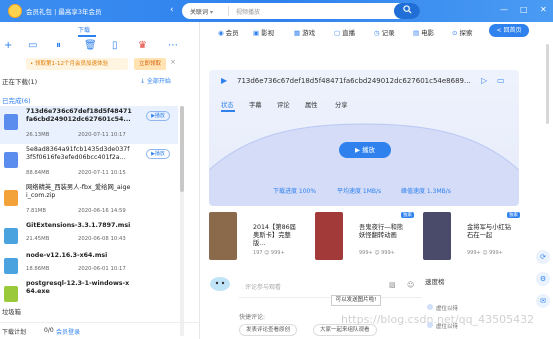 The image size is (553, 339). Describe the element at coordinates (370, 106) in the screenshot. I see `player-tabs: 状态 字幕 评论 属性 分享` at that location.